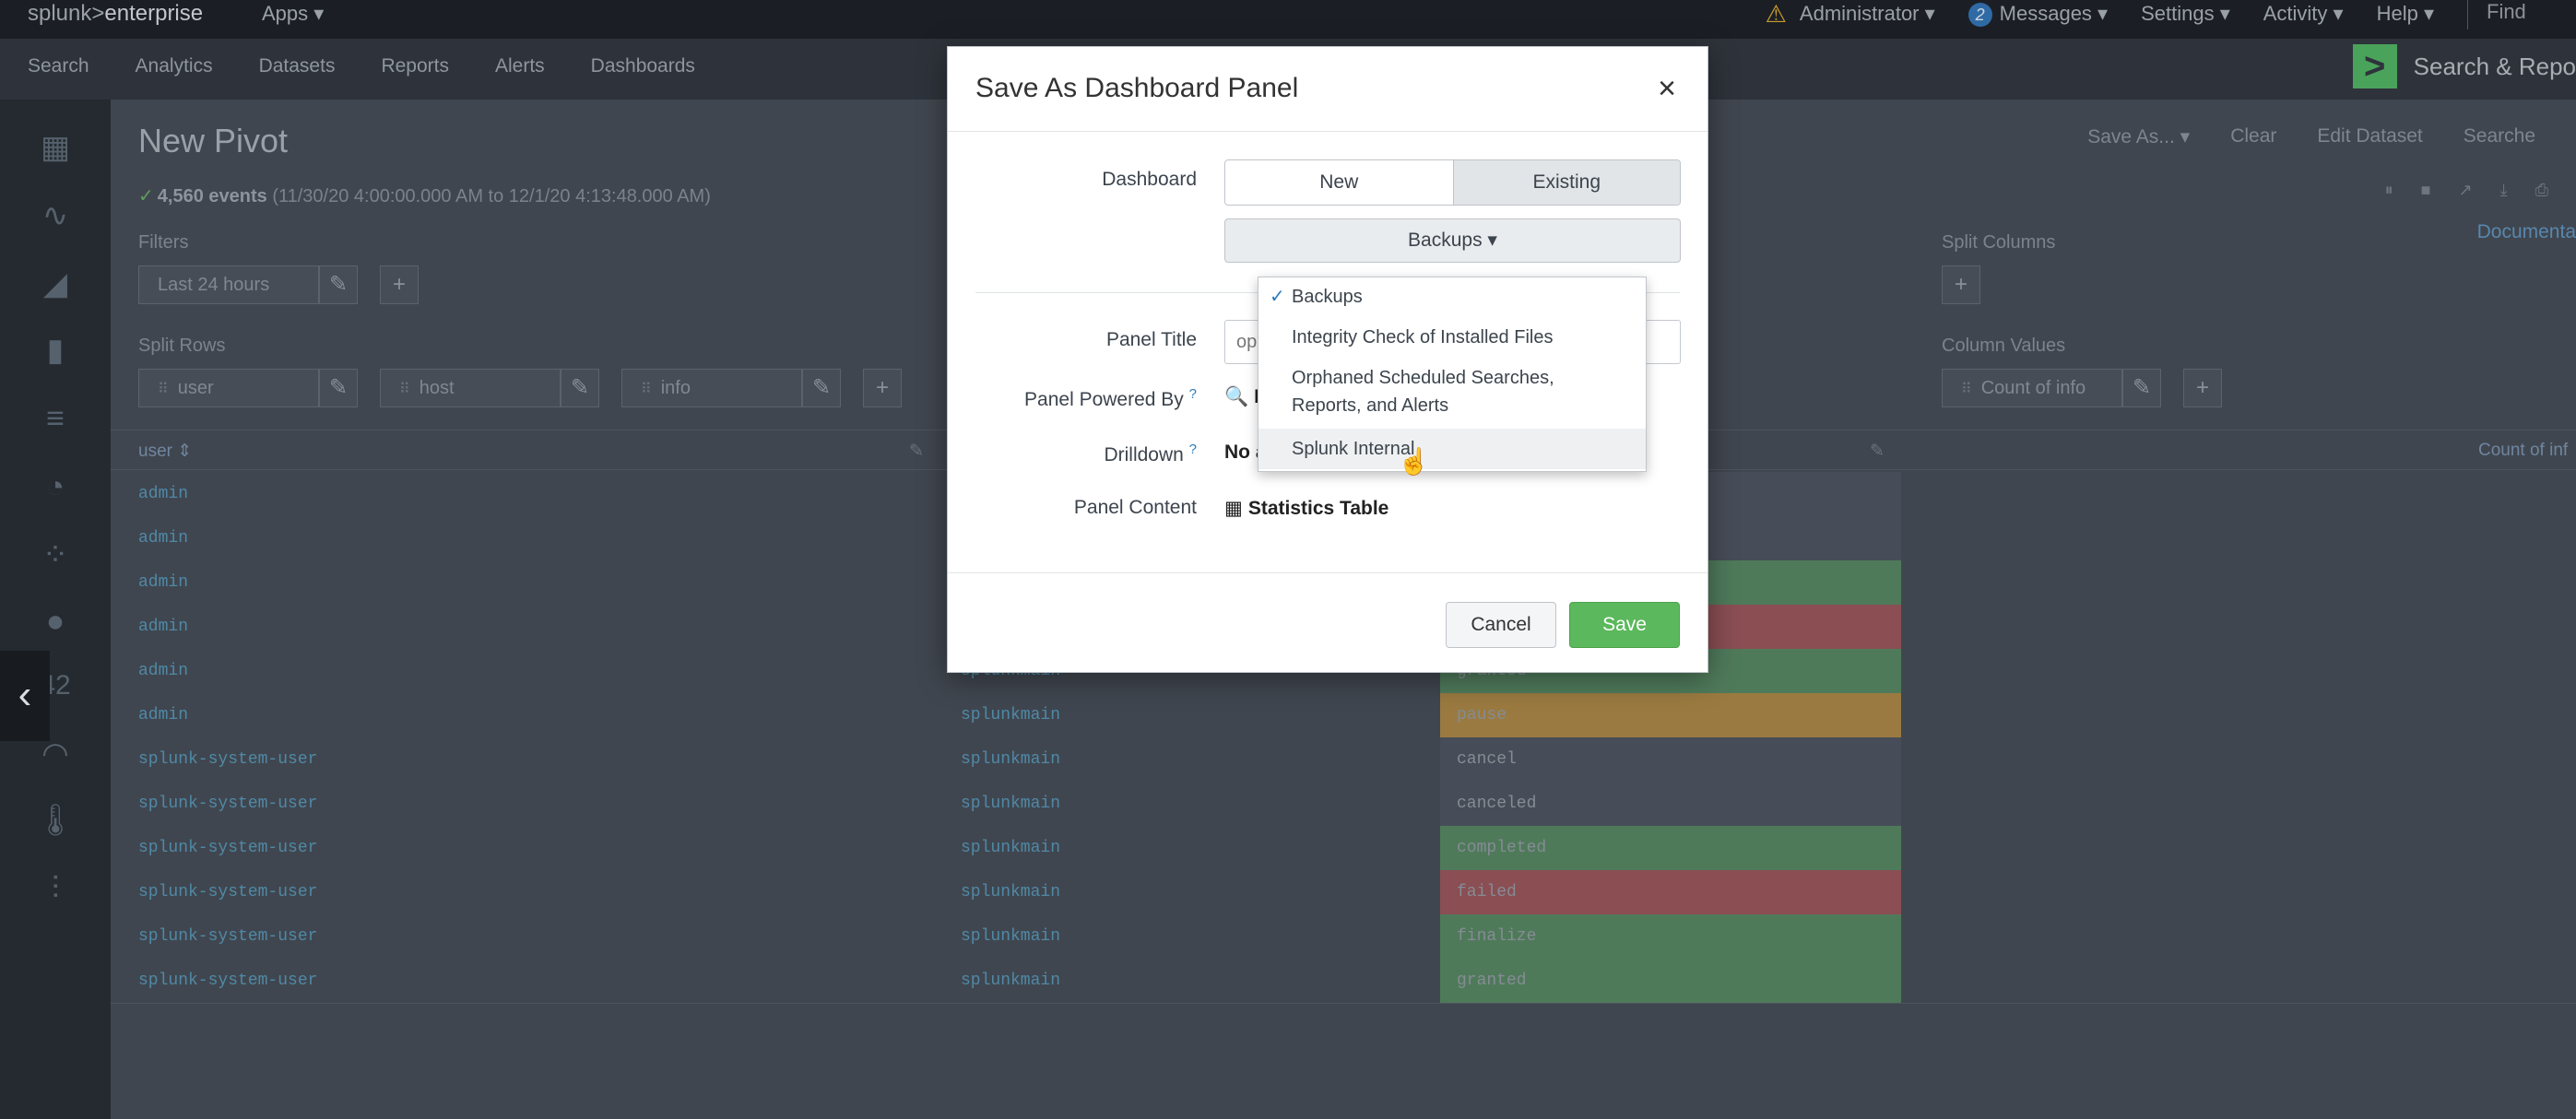 Image resolution: width=2576 pixels, height=1119 pixels. Describe the element at coordinates (1327, 89) in the screenshot. I see `modal-header: Save As Dashboard Panel ×` at that location.